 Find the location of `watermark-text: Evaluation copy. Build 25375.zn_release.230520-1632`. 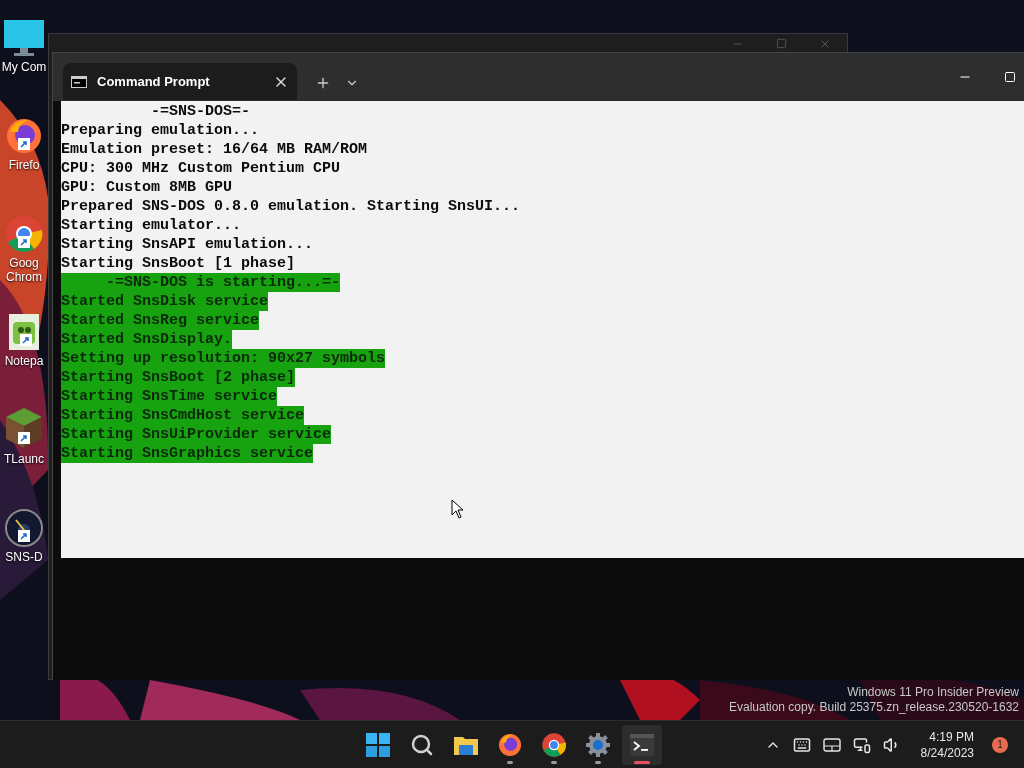

watermark-text: Evaluation copy. Build 25375.zn_release.230520-1632 is located at coordinates (874, 707).